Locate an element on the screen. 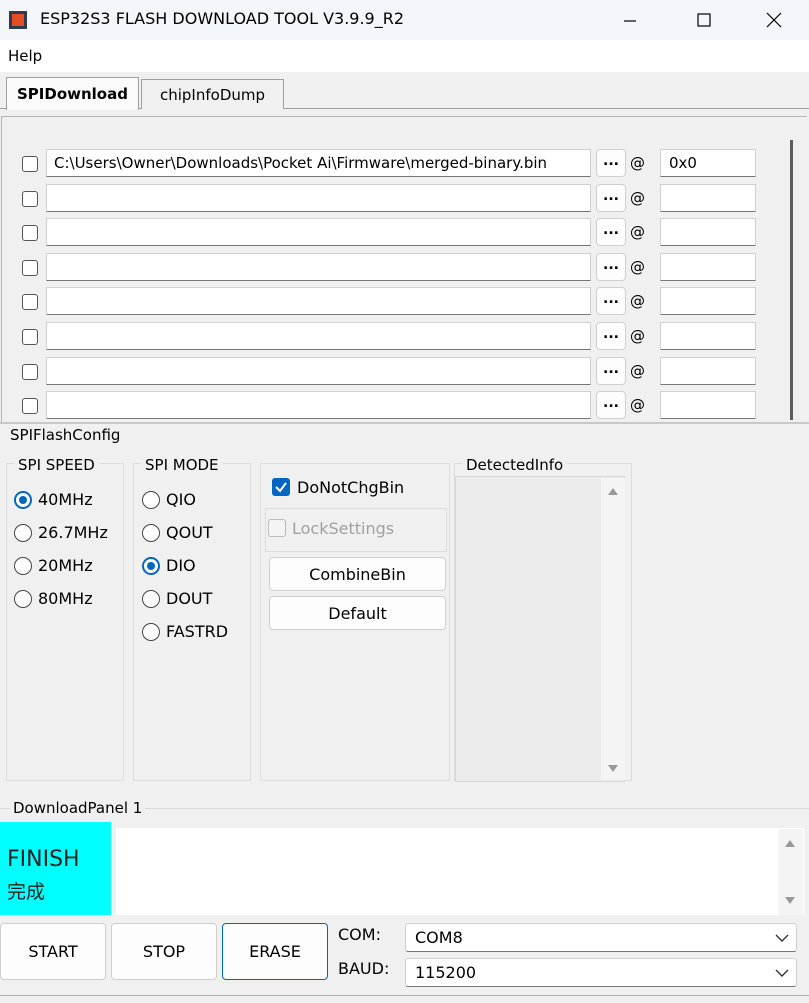  log-scroll-up-icon is located at coordinates (790, 843).